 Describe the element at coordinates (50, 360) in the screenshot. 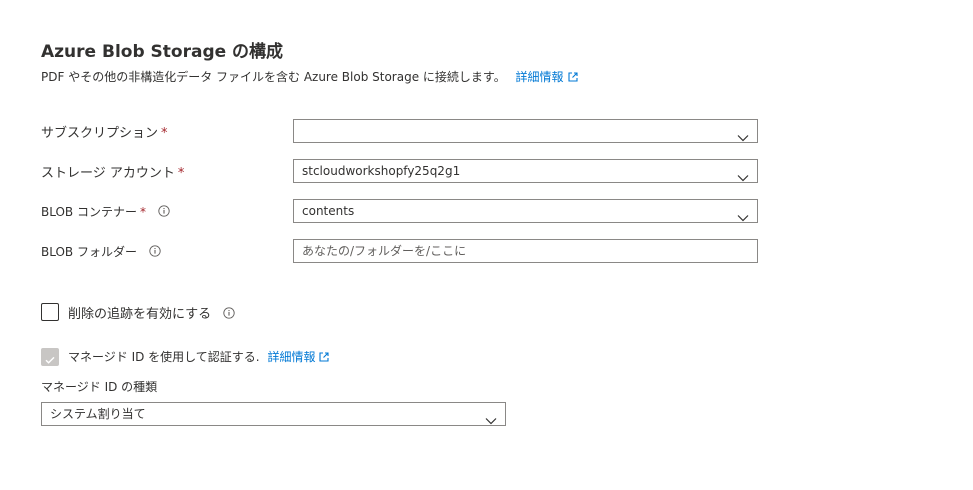

I see `checkmark-icon` at that location.